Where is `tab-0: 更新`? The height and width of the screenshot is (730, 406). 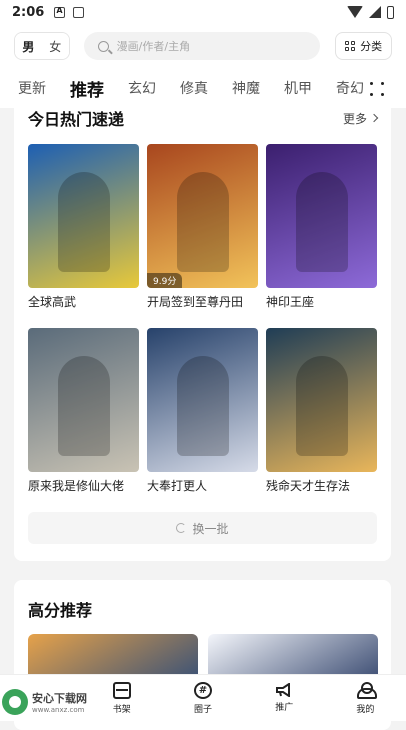
tab-0: 更新 is located at coordinates (32, 88).